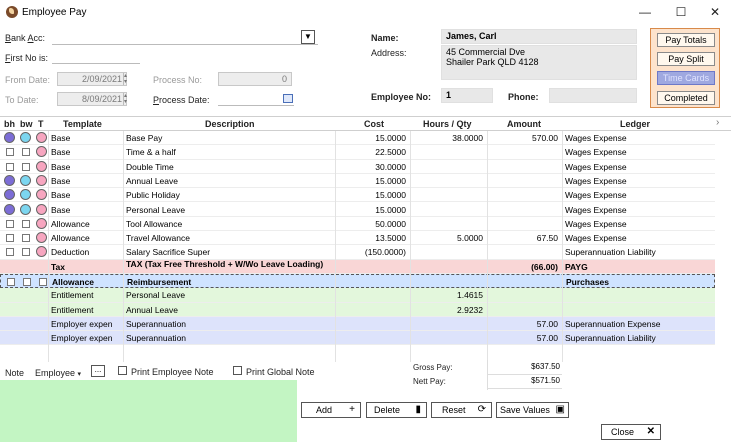 The width and height of the screenshot is (731, 442). Describe the element at coordinates (448, 324) in the screenshot. I see `row-hours` at that location.